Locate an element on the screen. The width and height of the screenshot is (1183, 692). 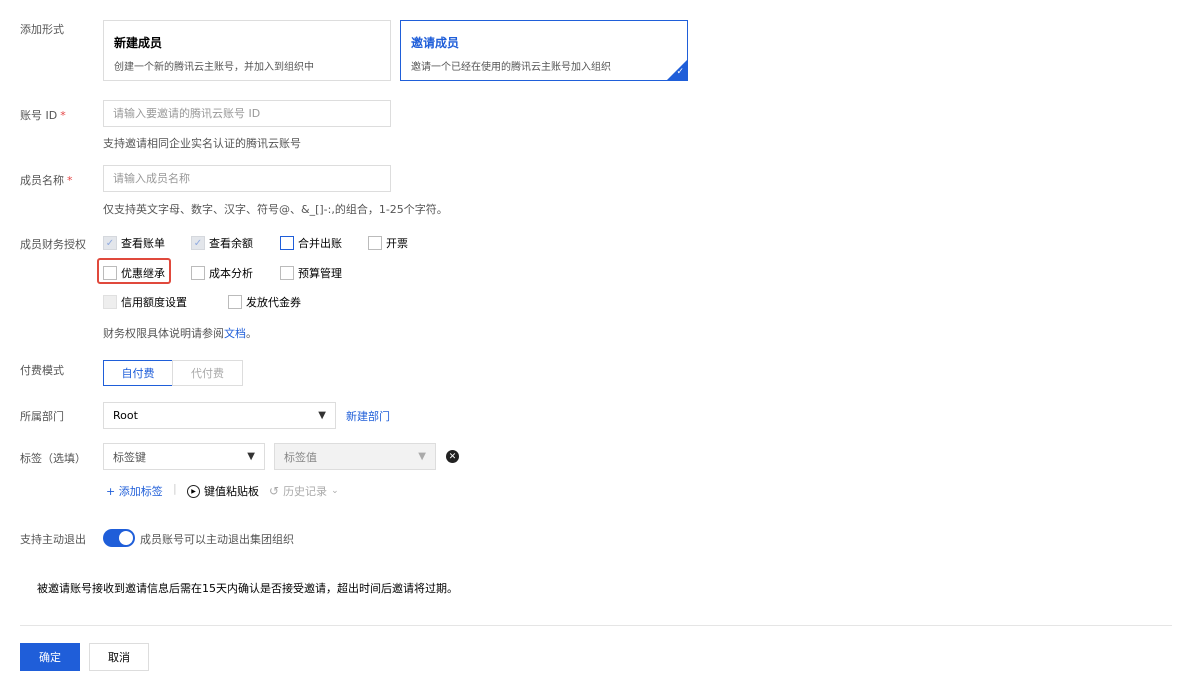
clipboard-label: 键值粘贴板 is located at coordinates (231, 491).